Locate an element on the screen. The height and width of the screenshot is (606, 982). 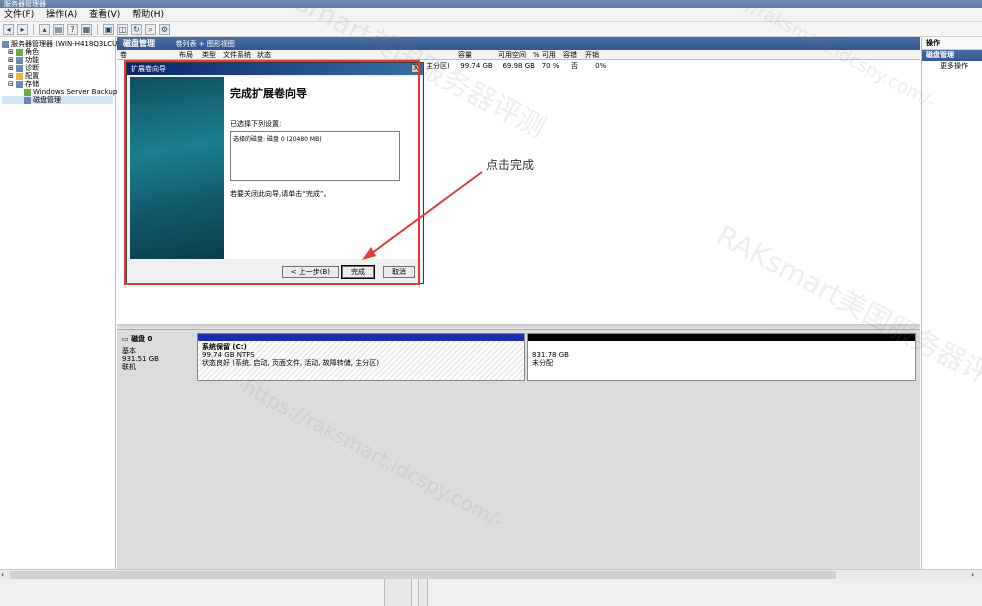
partition-unallocated-size: 831.78 GB is located at coordinates (550, 355).